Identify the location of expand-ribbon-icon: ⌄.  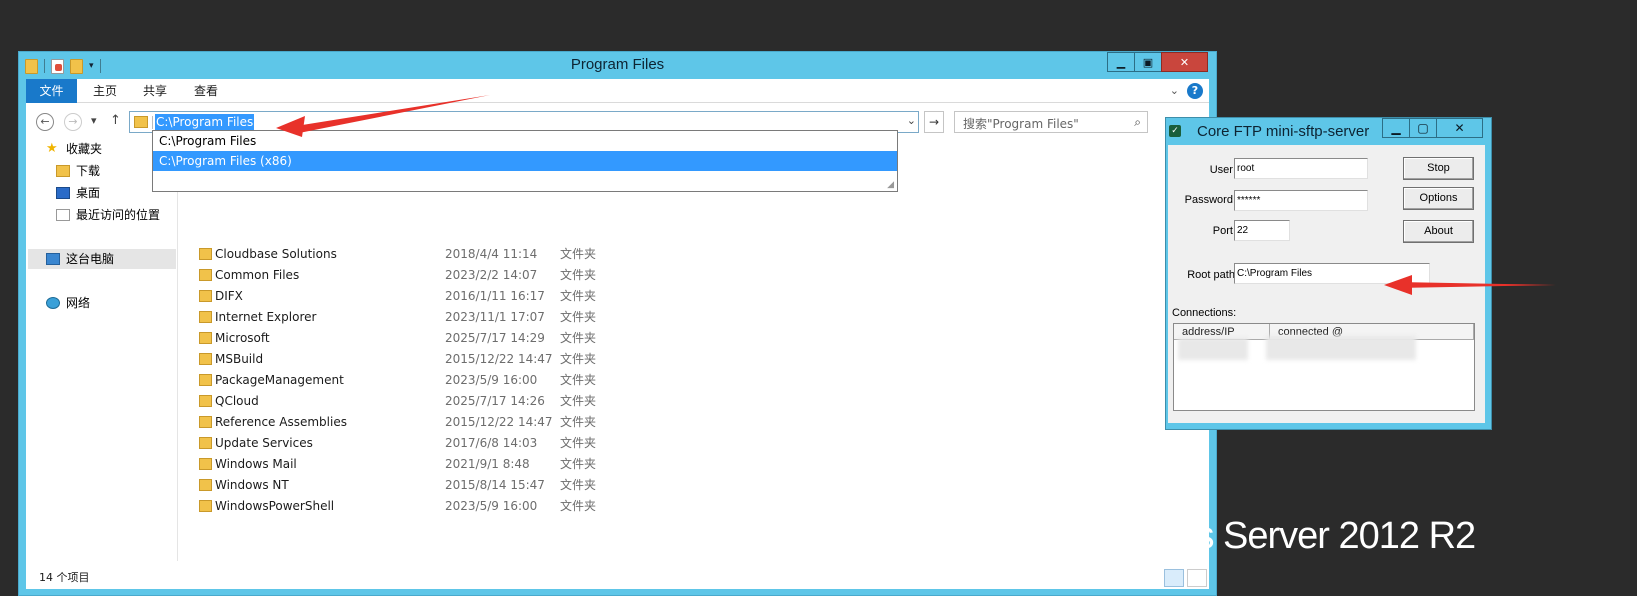
(1174, 90).